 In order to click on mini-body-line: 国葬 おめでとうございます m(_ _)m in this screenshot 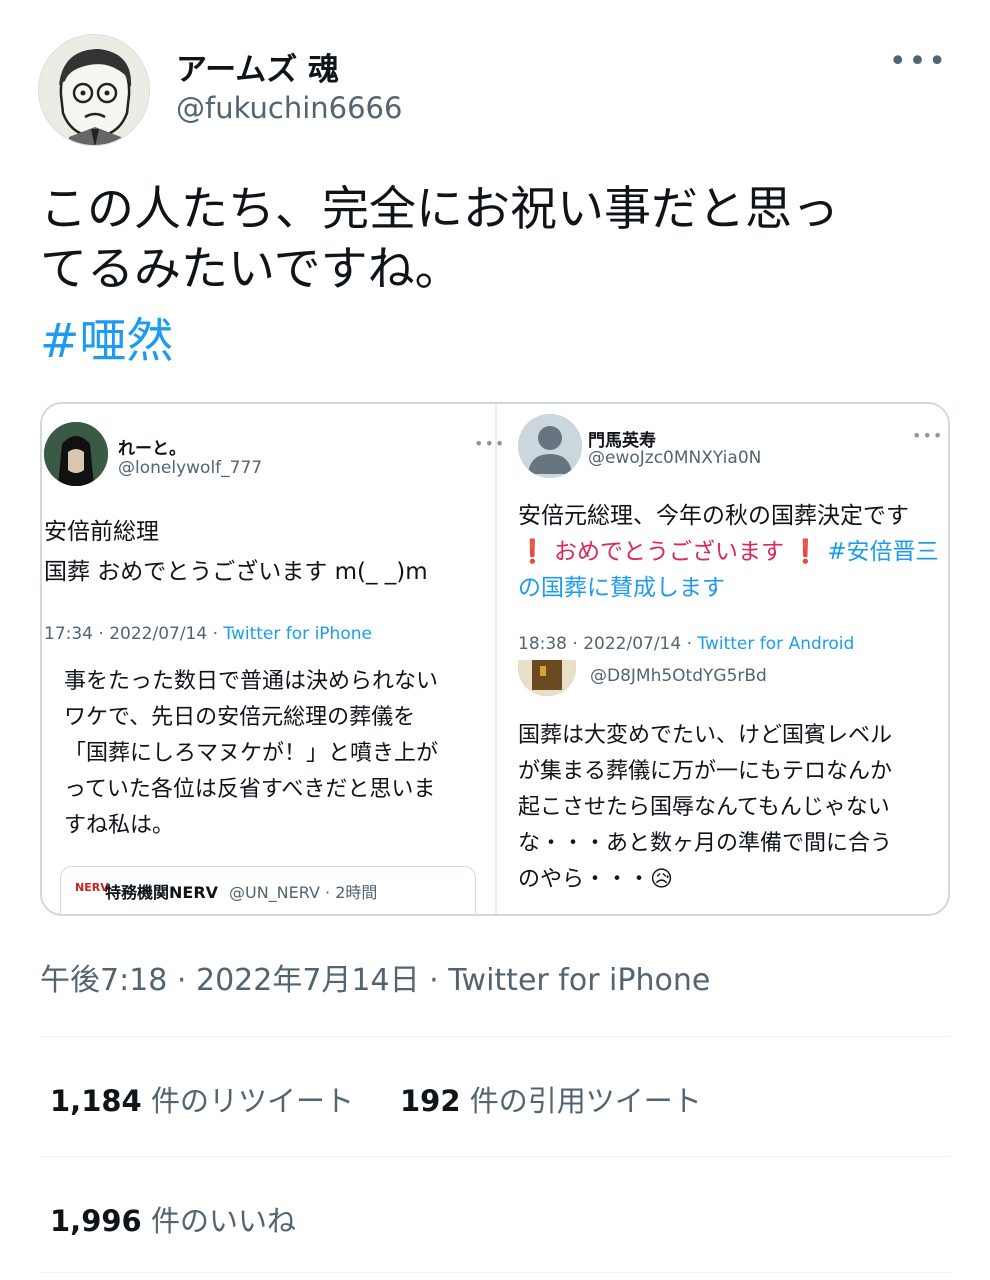, I will do `click(236, 572)`.